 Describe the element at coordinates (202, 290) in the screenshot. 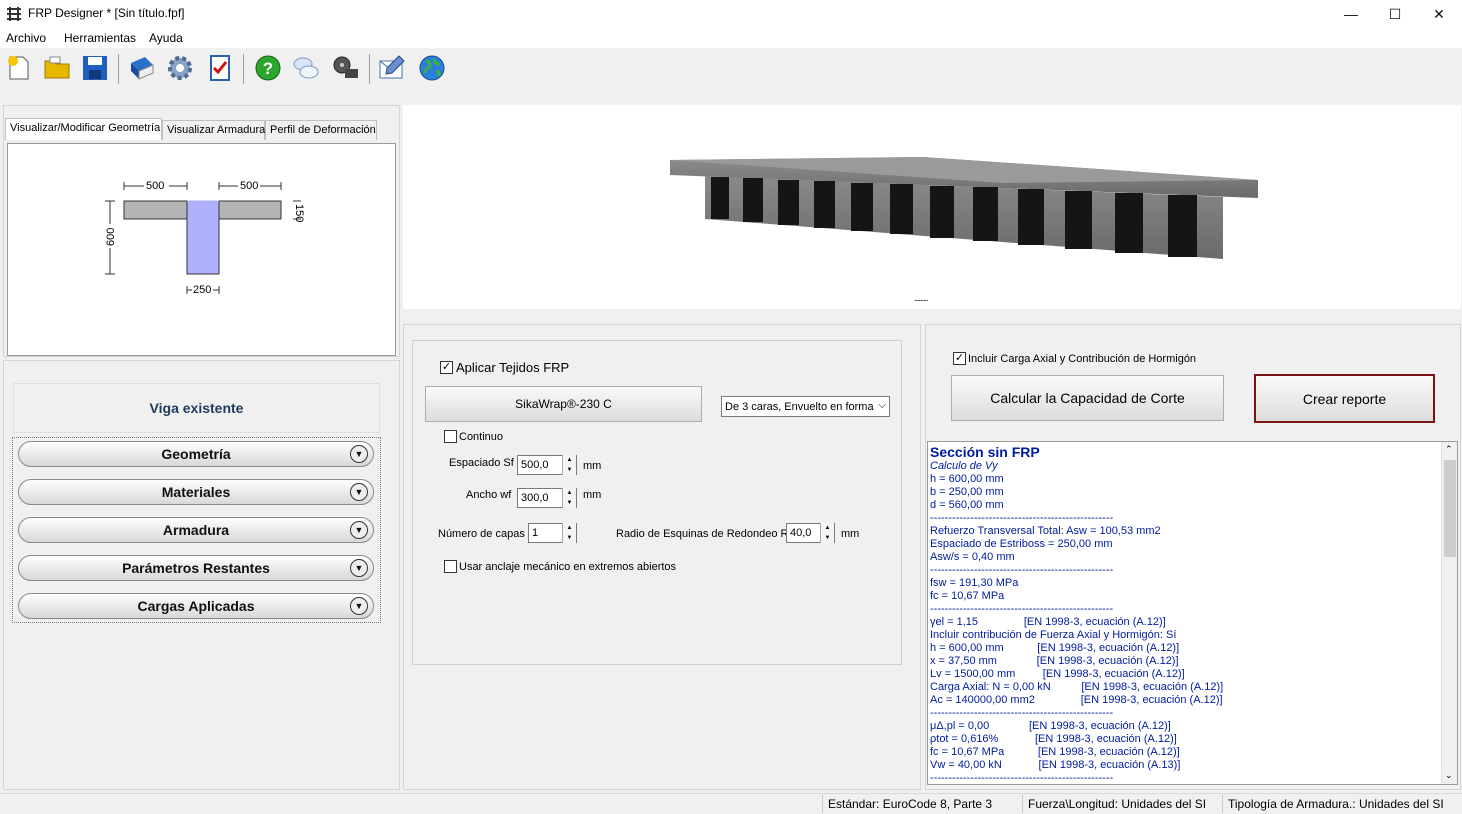

I see `dim-web-width: 250` at that location.